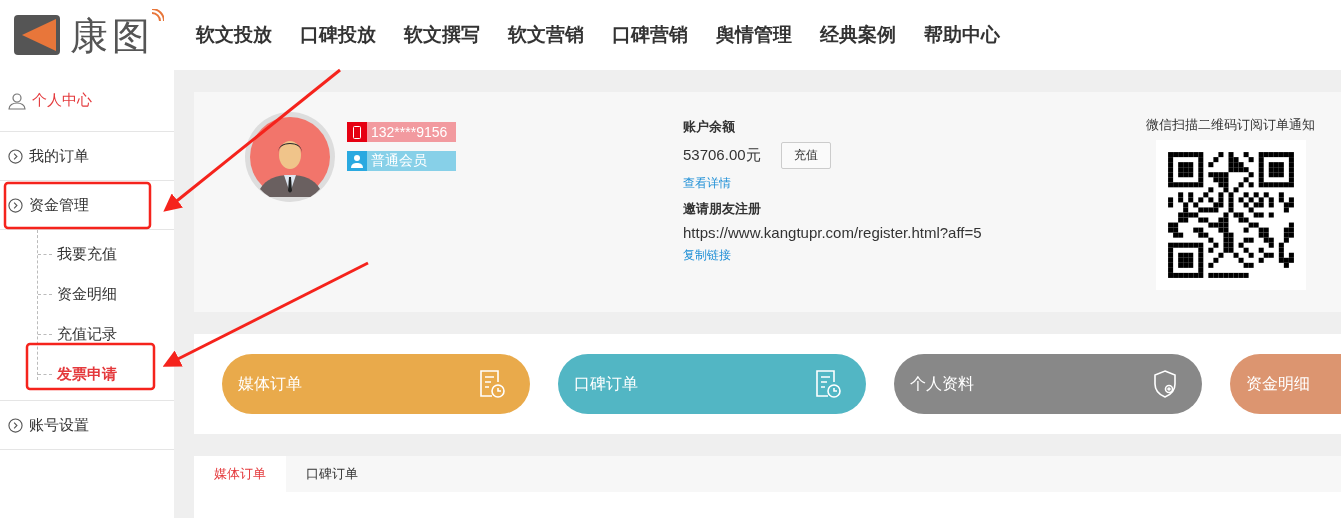 This screenshot has width=1341, height=518. Describe the element at coordinates (401, 132) in the screenshot. I see `phone-tag: 132****9156` at that location.